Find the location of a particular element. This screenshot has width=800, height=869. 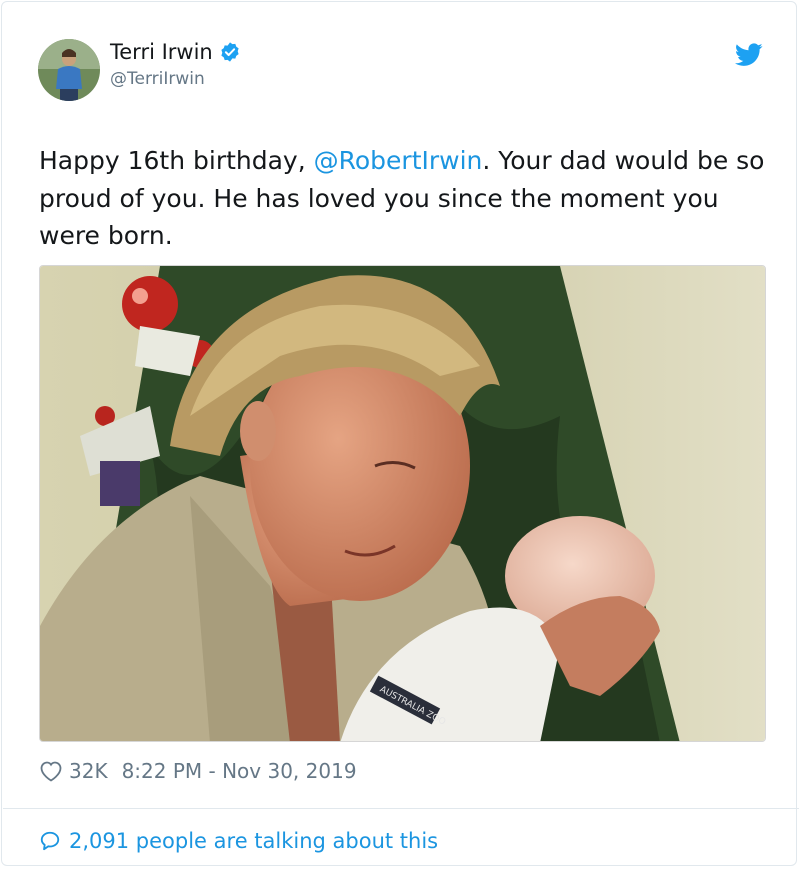

like-count: 32K is located at coordinates (88, 771).